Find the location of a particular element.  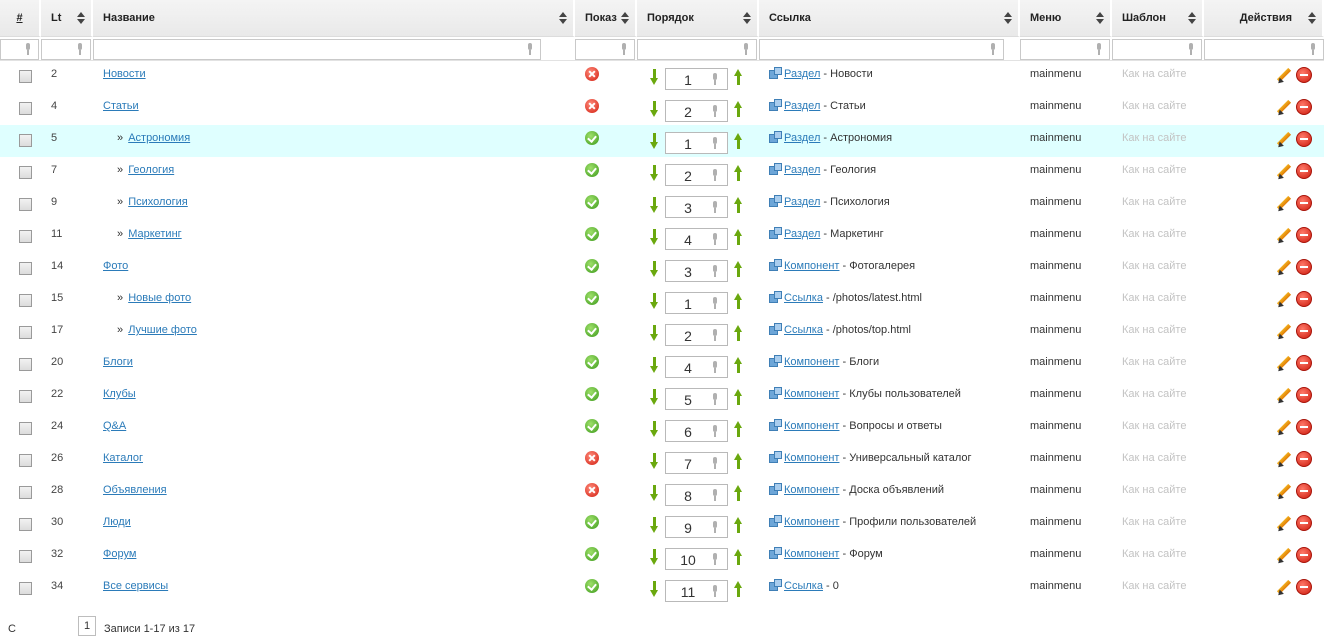

row-title-link: Новости is located at coordinates (124, 74).